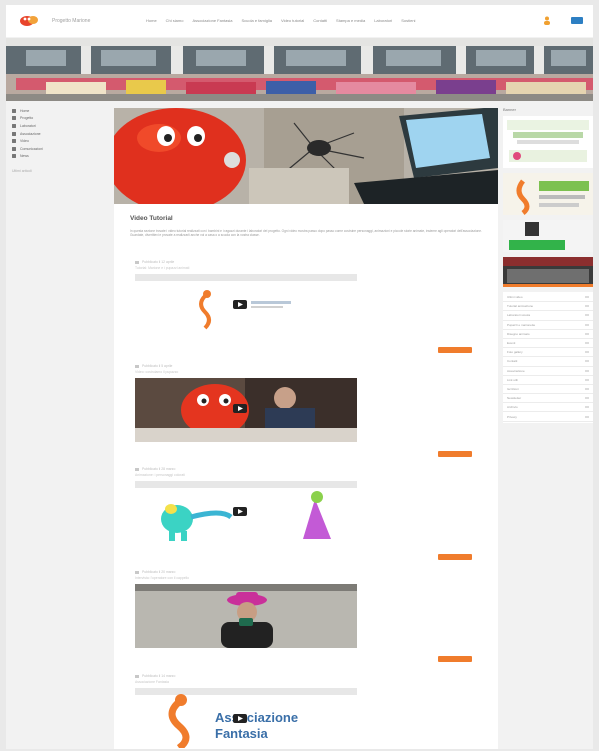 The height and width of the screenshot is (751, 599). What do you see at coordinates (548, 408) in the screenshot?
I see `list-item: Archivio` at bounding box center [548, 408].